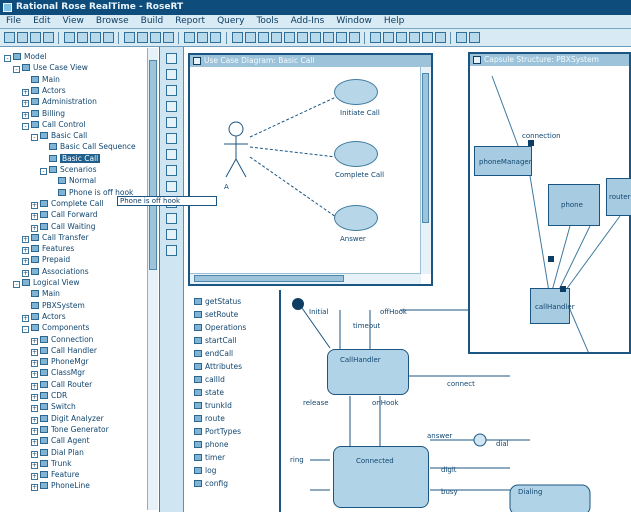  What do you see at coordinates (171, 122) in the screenshot?
I see `package-tool-icon` at bounding box center [171, 122].